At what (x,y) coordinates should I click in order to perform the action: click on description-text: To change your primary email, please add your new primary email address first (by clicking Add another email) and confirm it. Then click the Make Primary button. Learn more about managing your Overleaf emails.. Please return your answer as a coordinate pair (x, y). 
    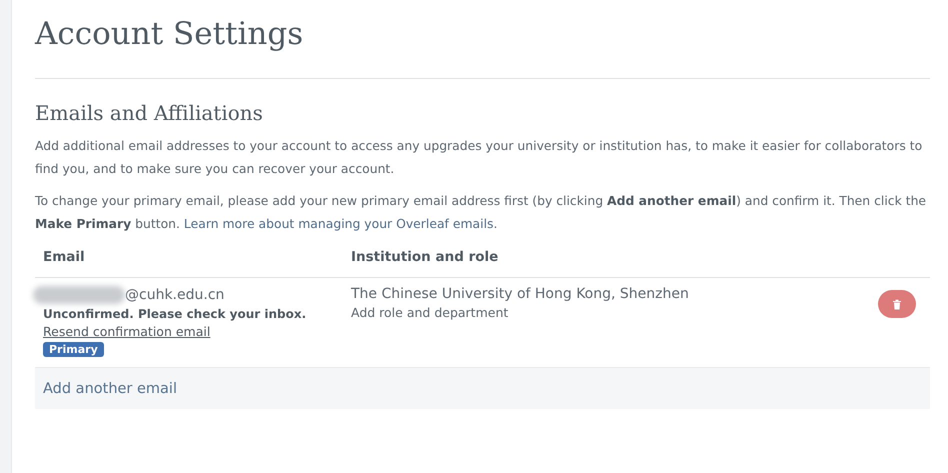
    Looking at the image, I should click on (481, 212).